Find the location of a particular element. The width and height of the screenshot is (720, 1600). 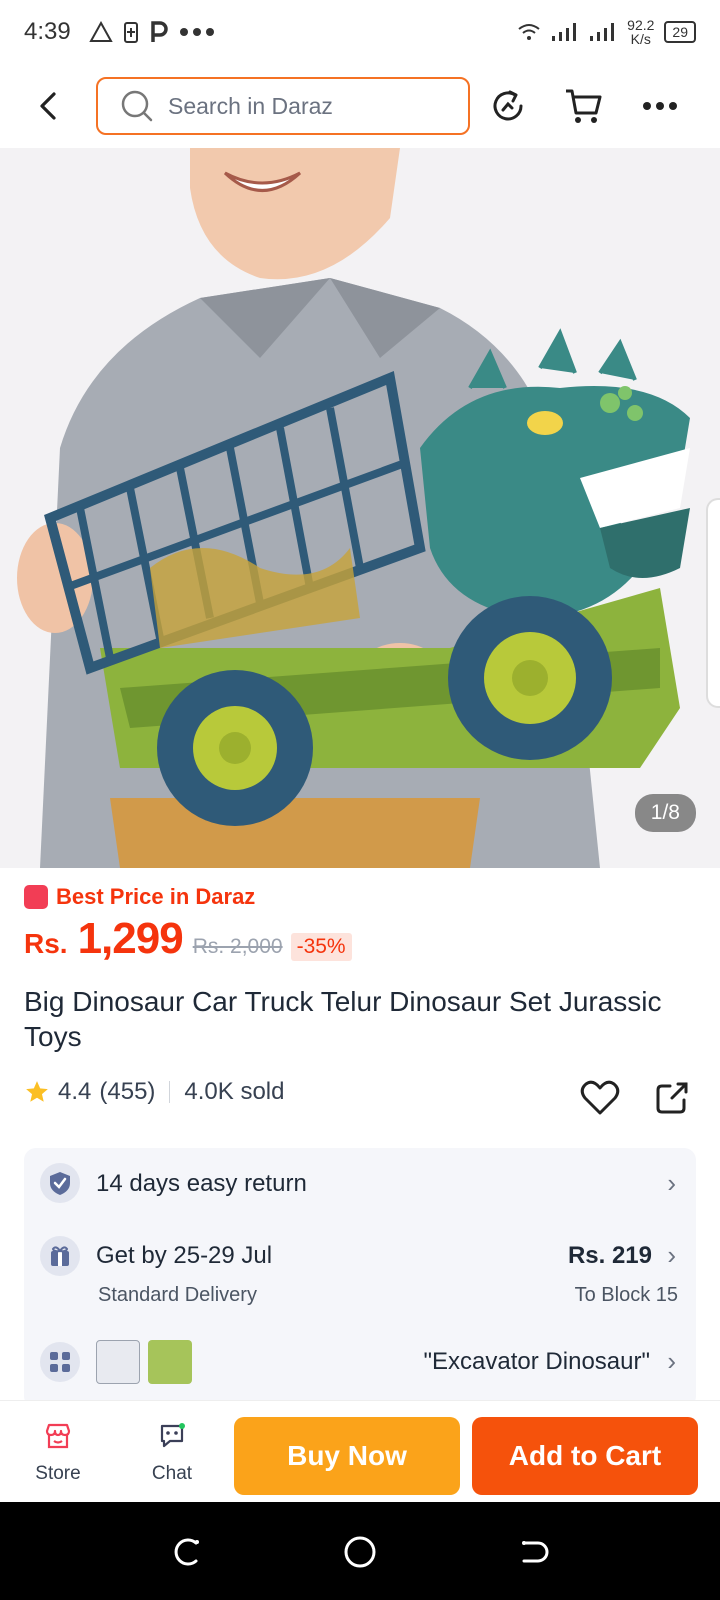

status-bar: 4:39 92.2 K/s 29 is located at coordinates (360, 32).